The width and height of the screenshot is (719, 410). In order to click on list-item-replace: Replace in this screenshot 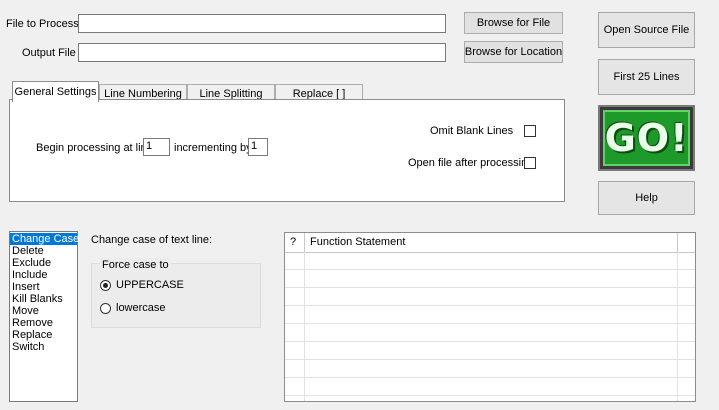, I will do `click(43, 335)`.